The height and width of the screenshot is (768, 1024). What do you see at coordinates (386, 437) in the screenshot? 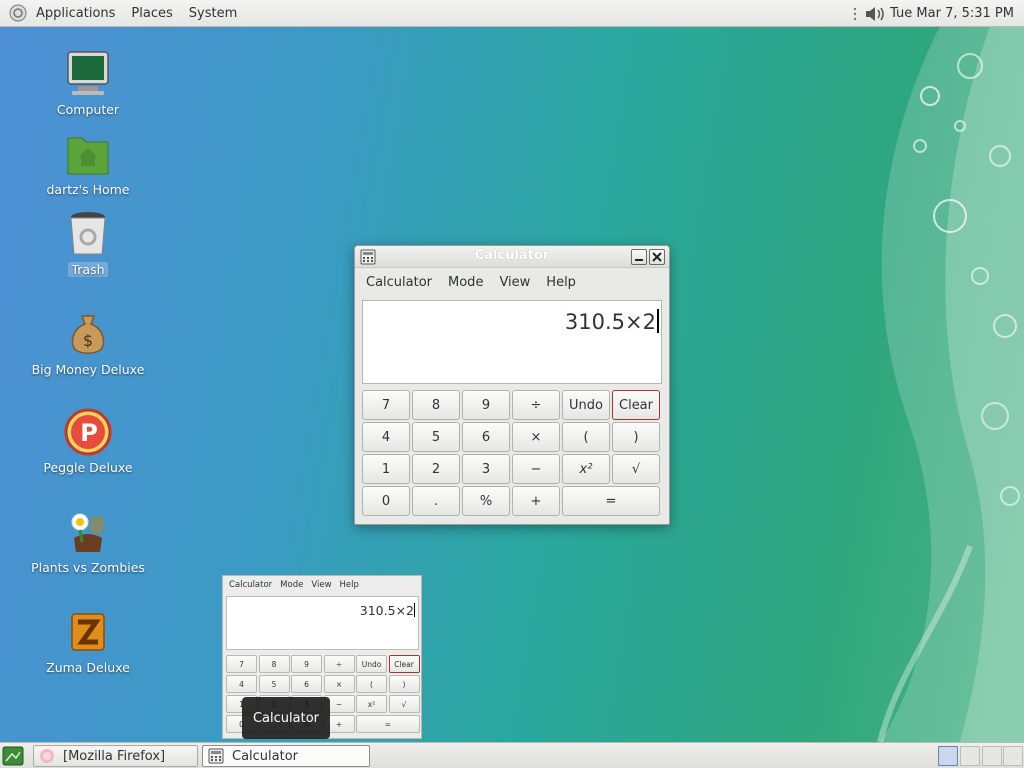
I see `key-4: 4` at bounding box center [386, 437].